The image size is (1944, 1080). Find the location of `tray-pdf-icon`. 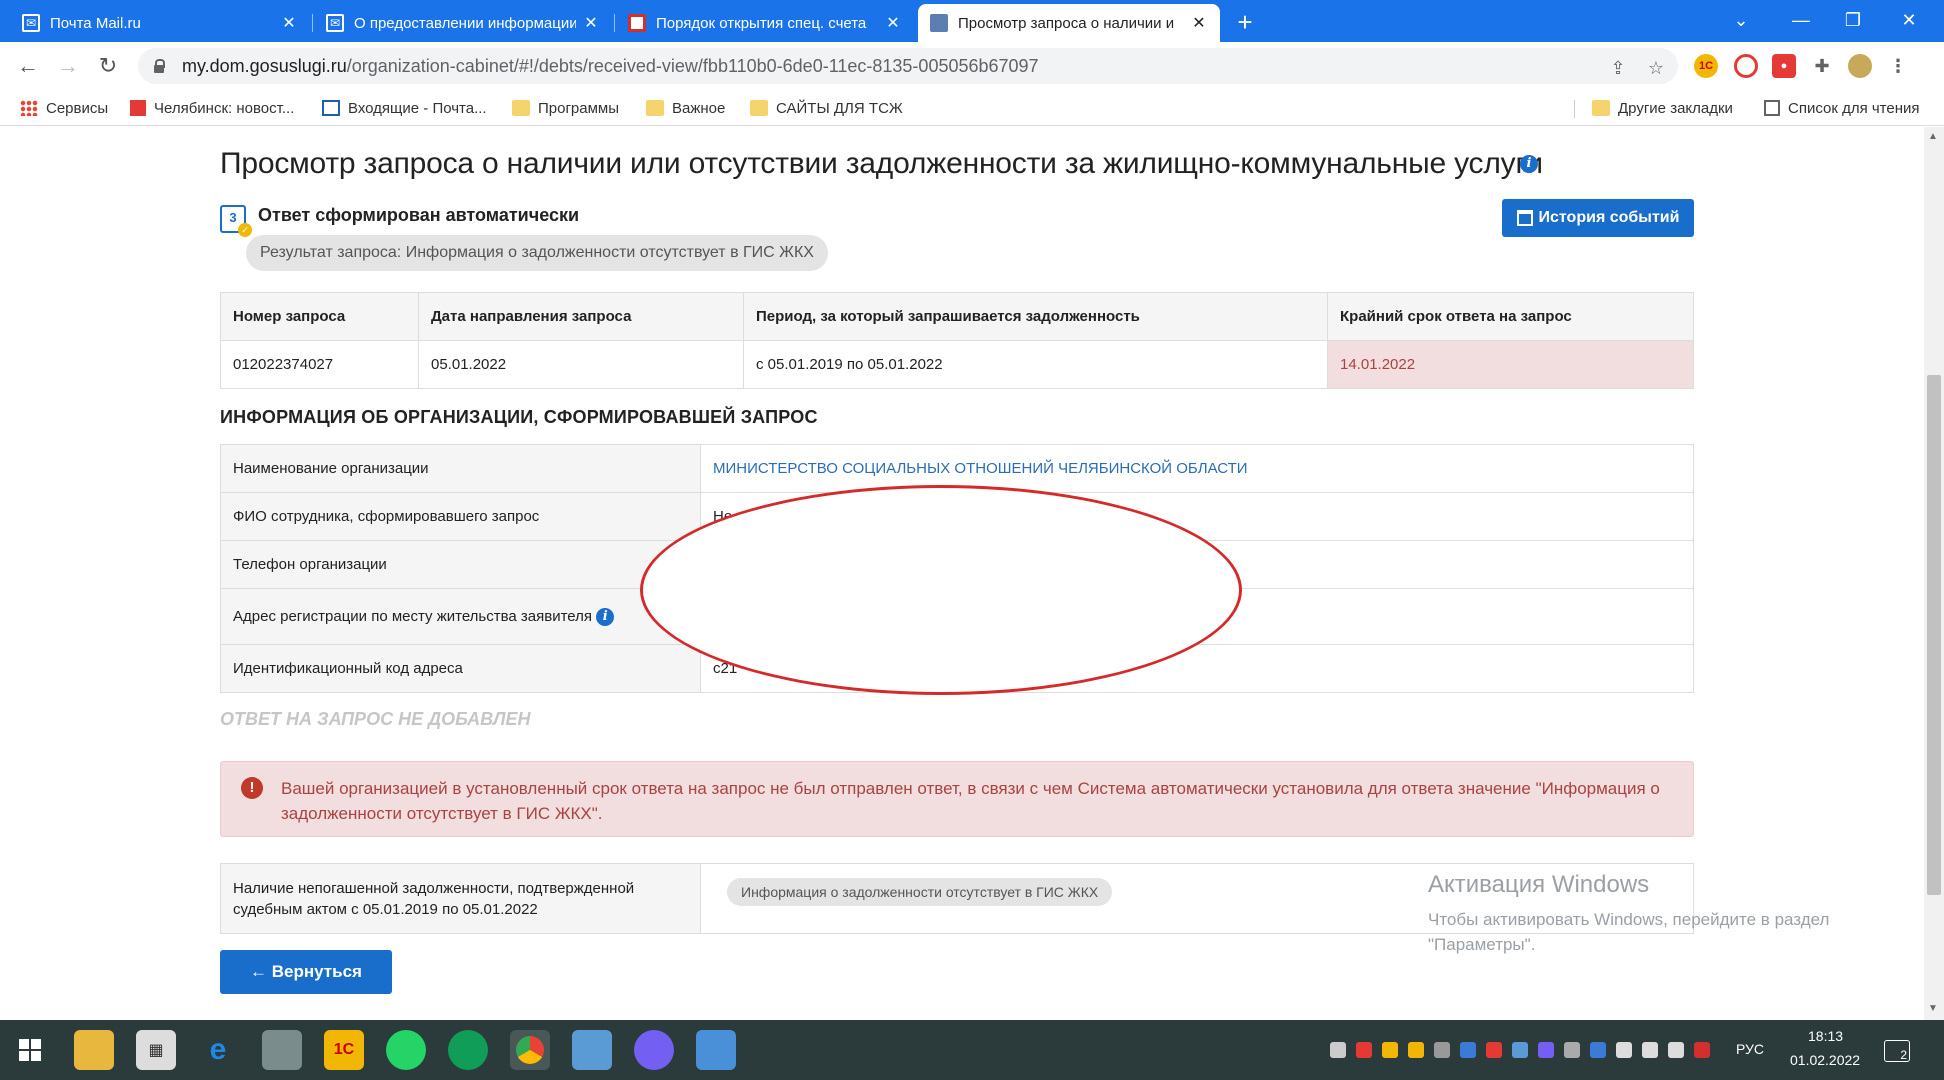

tray-pdf-icon is located at coordinates (1702, 1050).